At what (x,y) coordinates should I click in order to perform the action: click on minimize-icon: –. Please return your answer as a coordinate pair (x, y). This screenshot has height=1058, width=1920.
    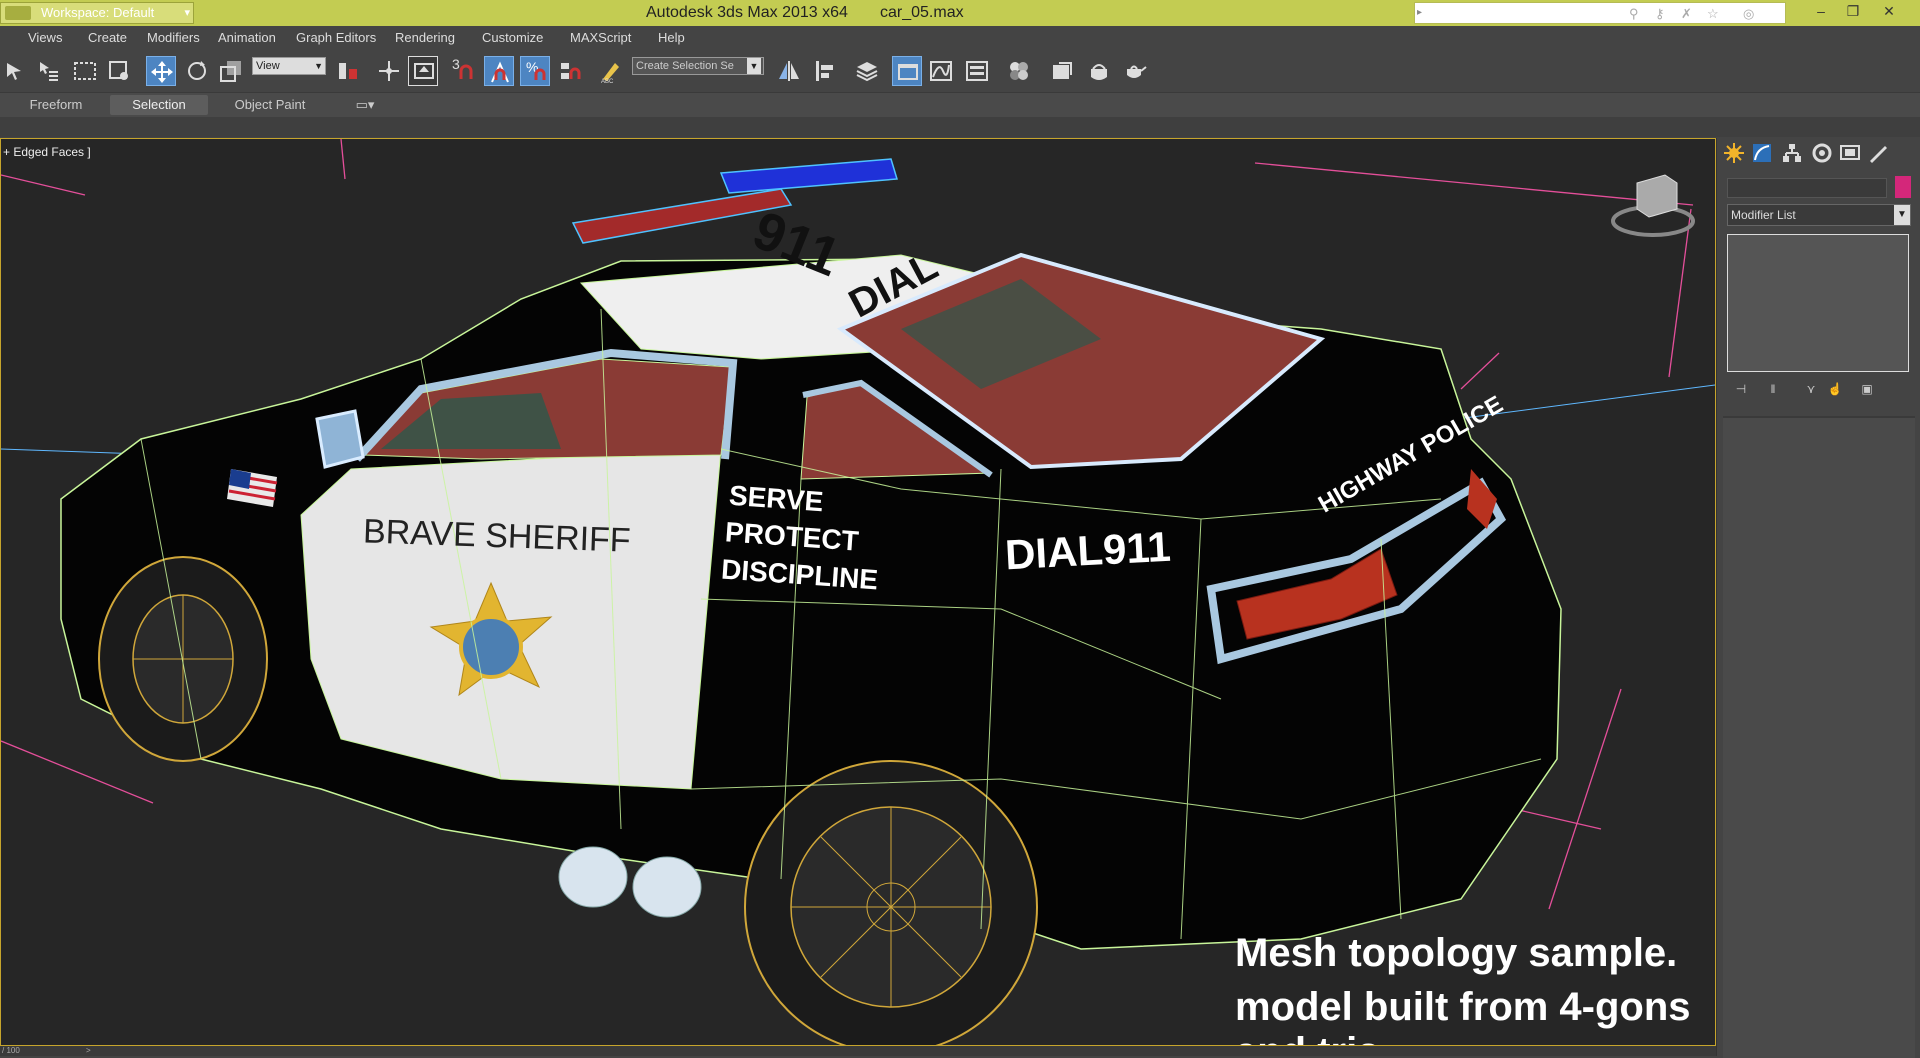
    Looking at the image, I should click on (1821, 12).